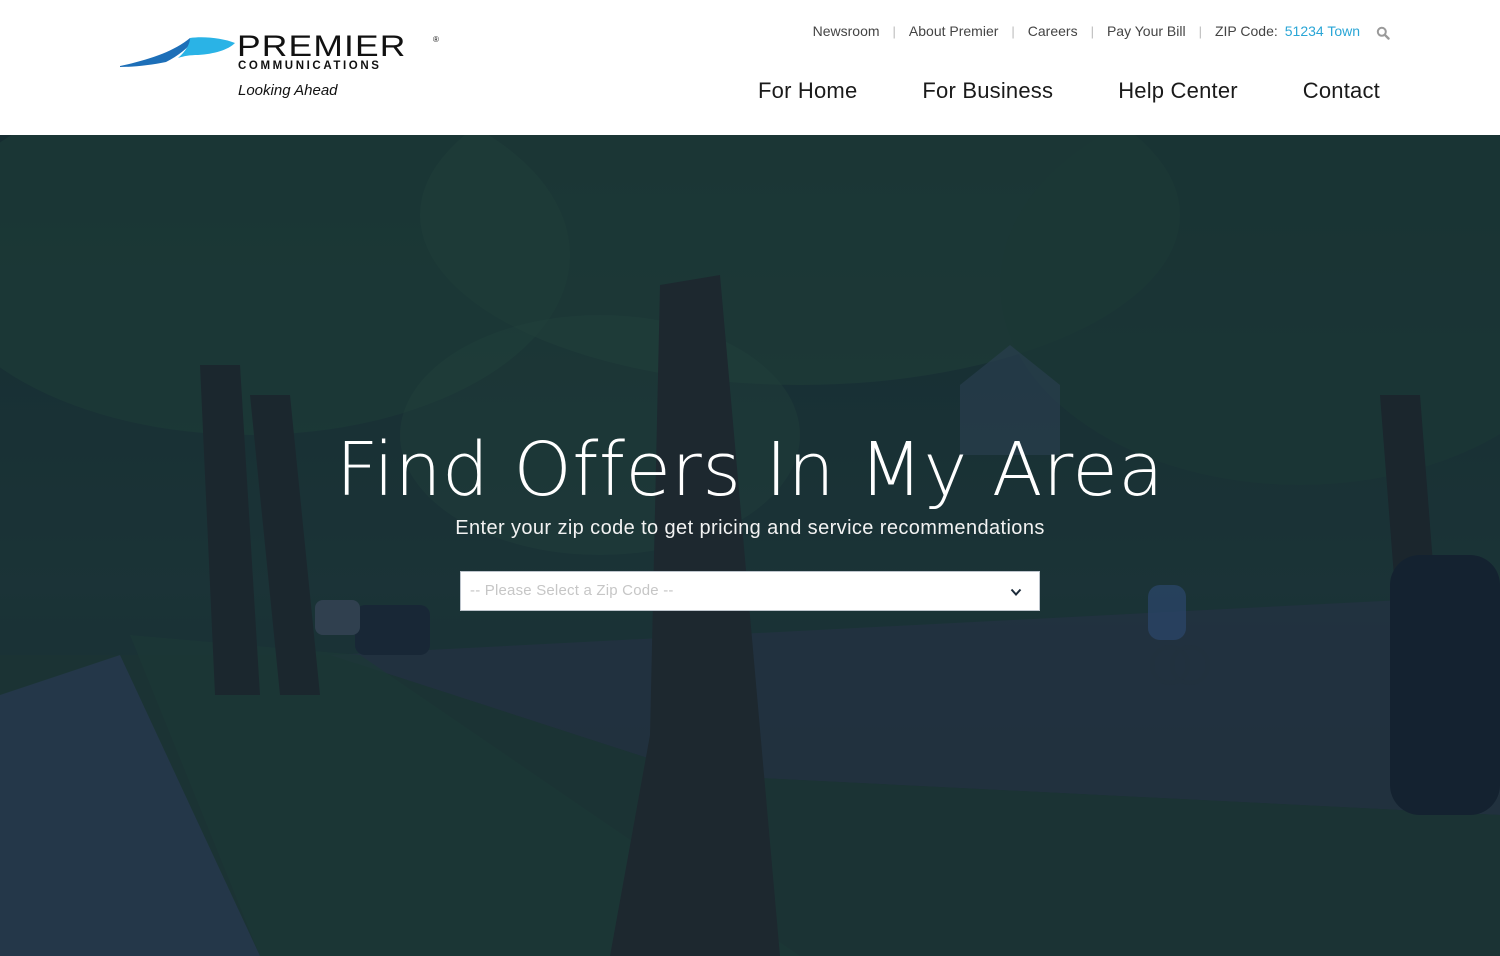  I want to click on utility-link-careers: Careers, so click(1053, 31).